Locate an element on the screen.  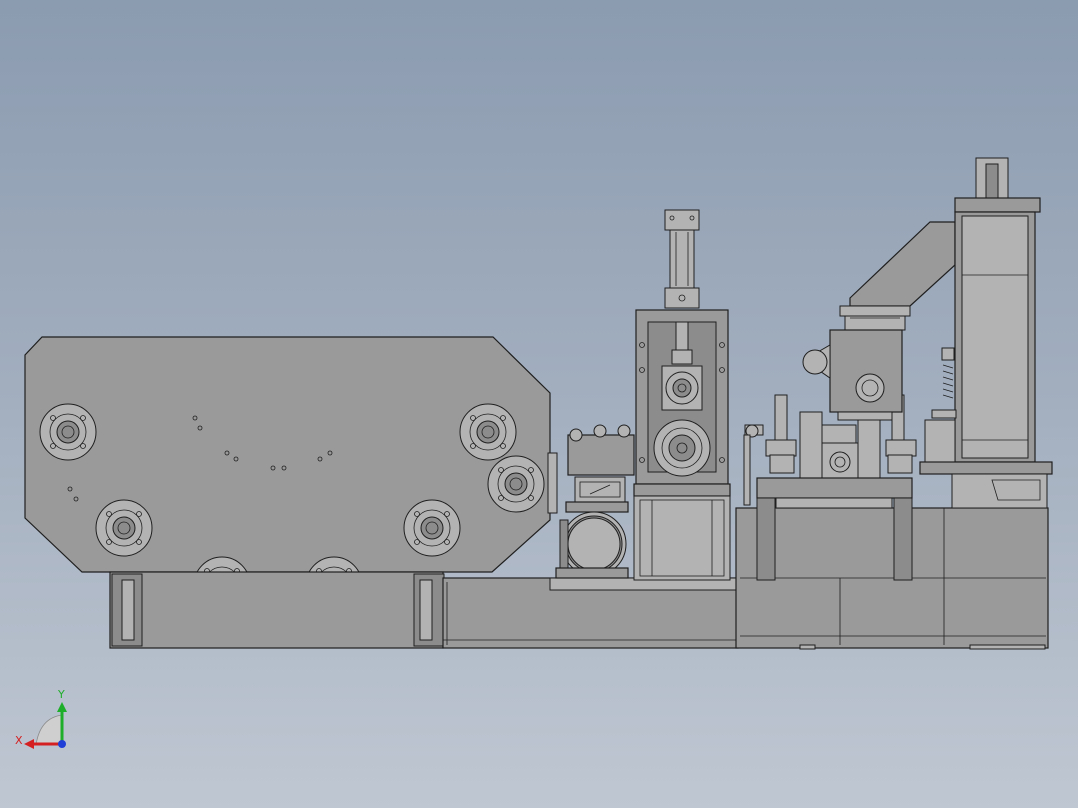
roll-stand is located at coordinates (682, 395).